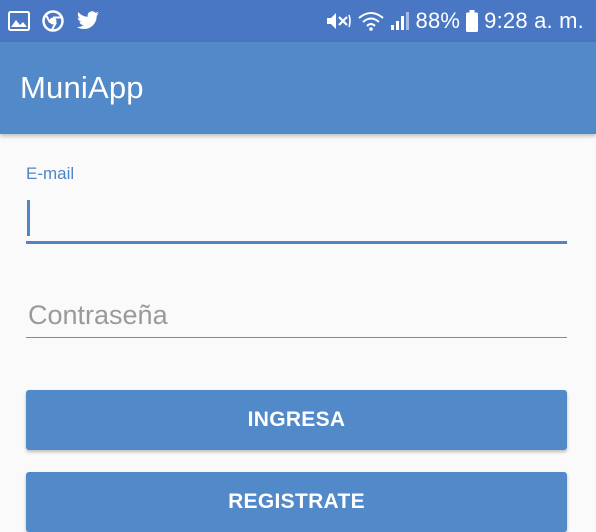  I want to click on email-label: E-mail, so click(50, 173).